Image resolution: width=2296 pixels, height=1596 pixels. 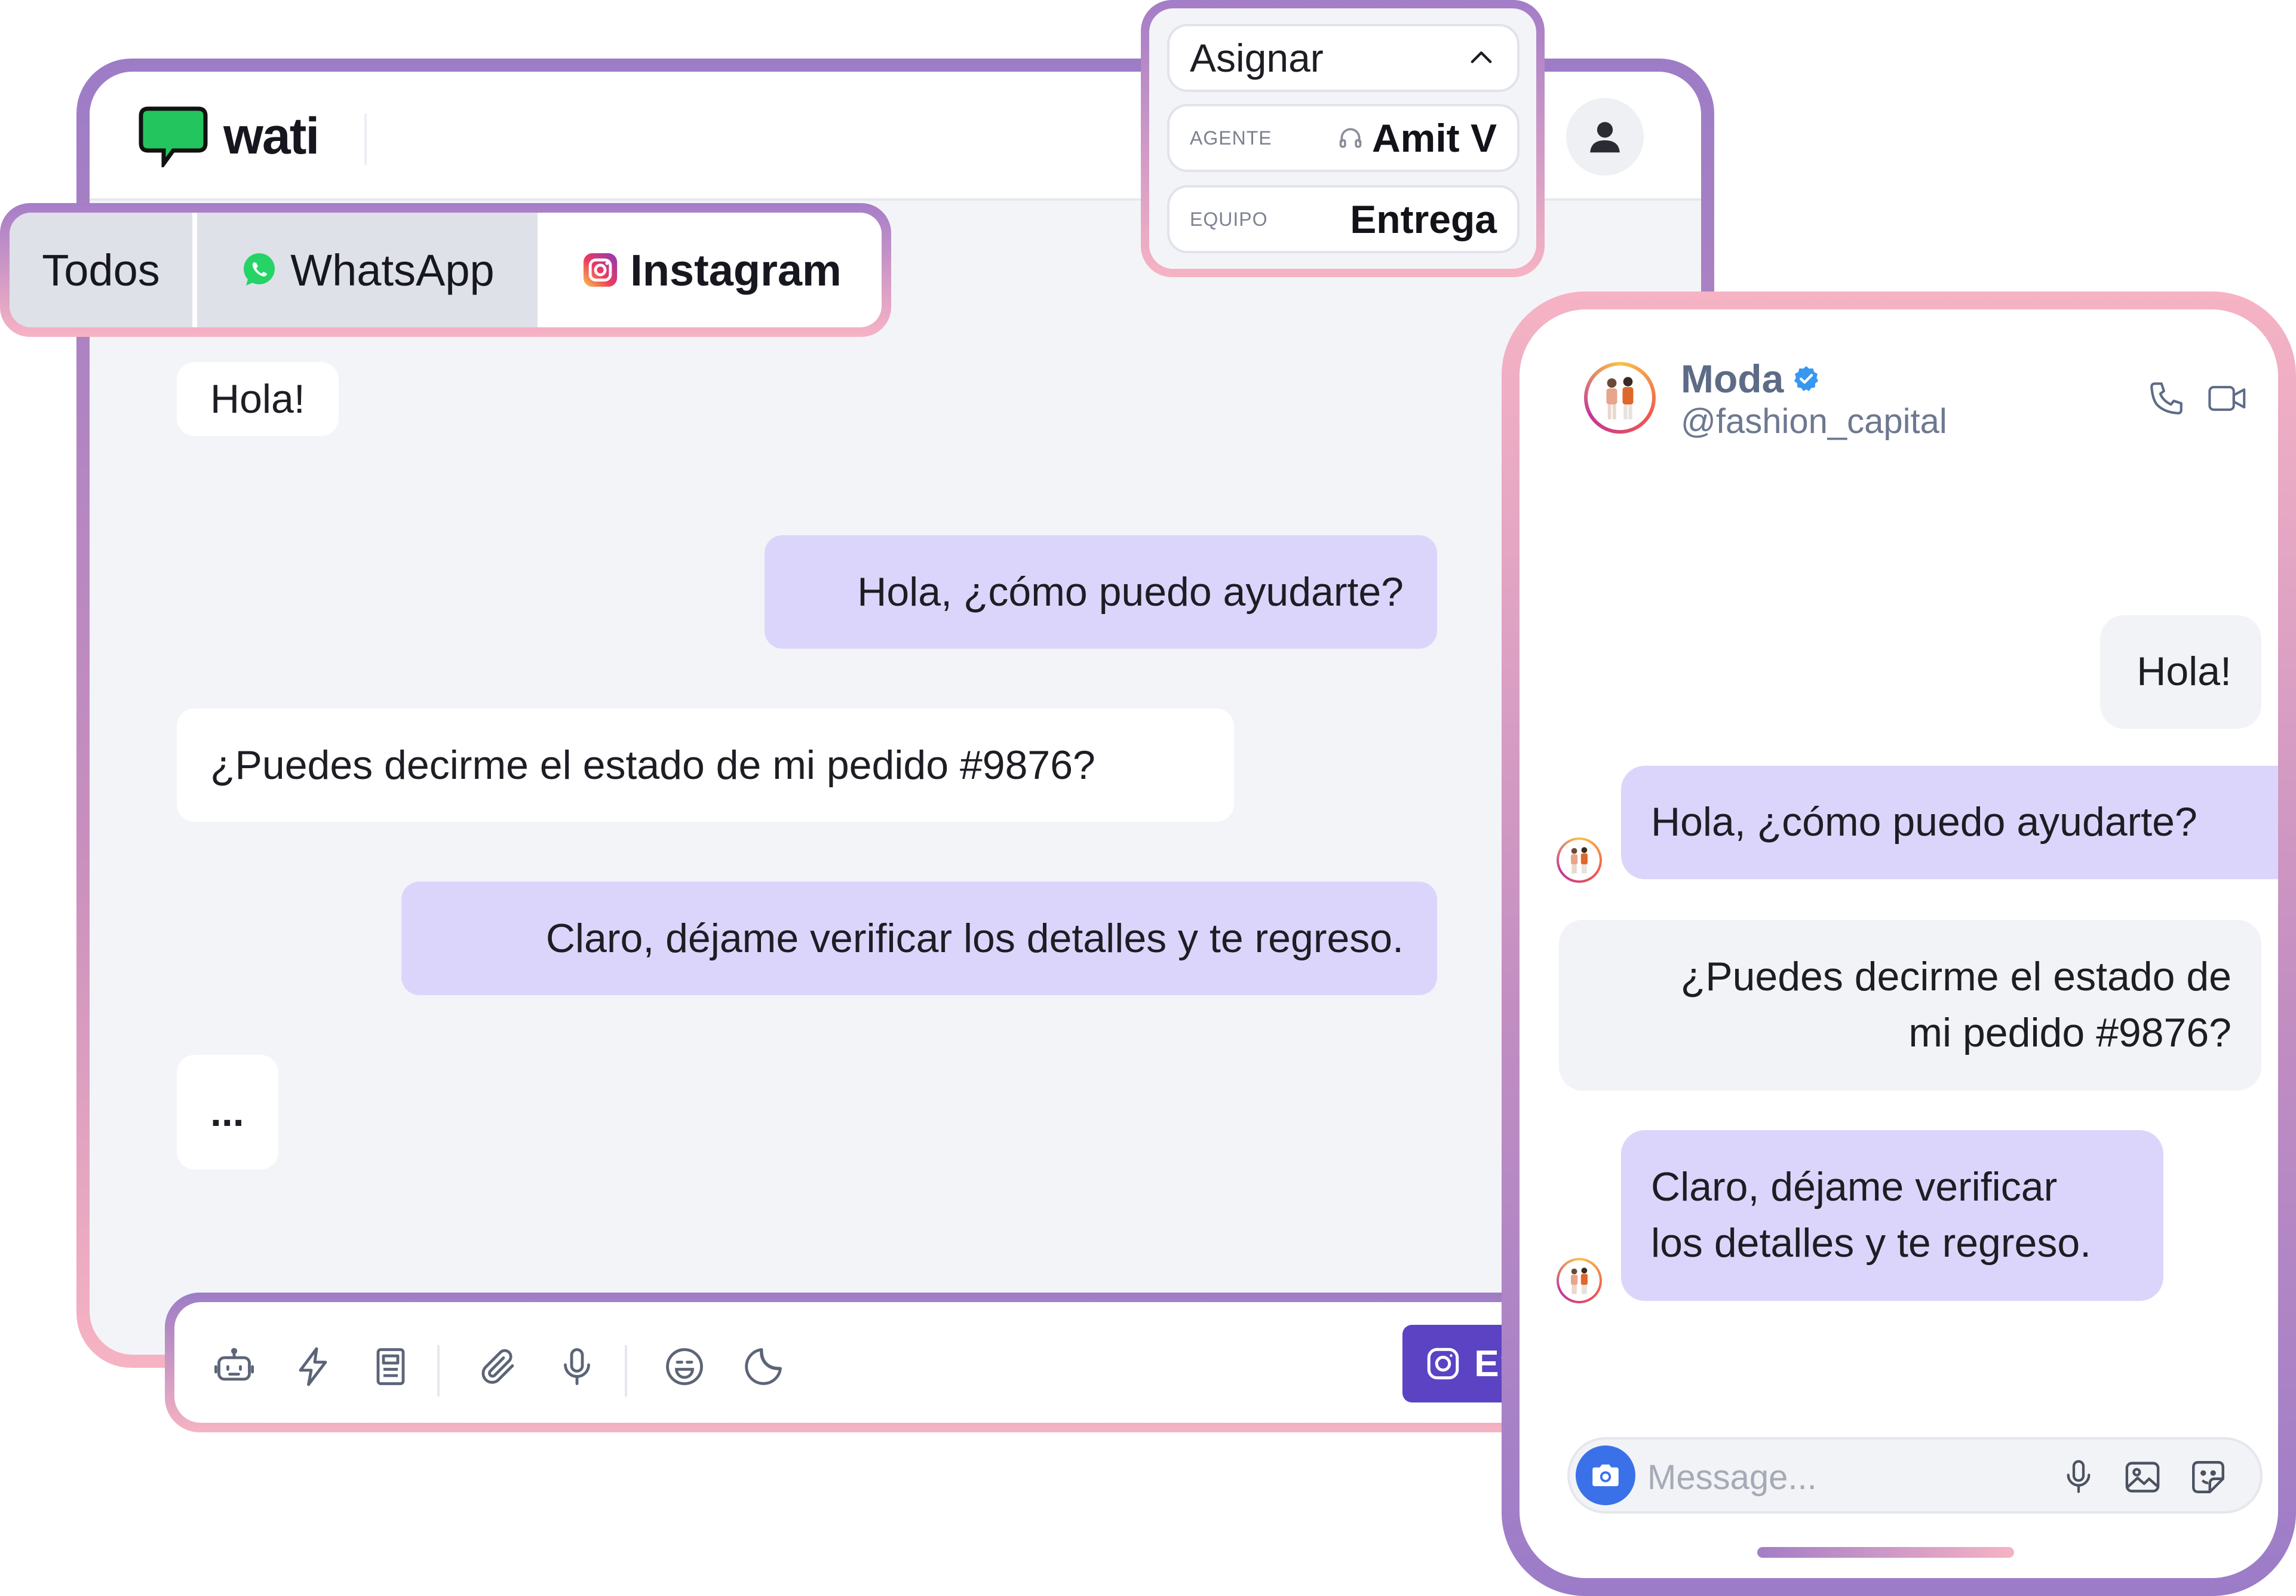 I want to click on bot-icon, so click(x=234, y=1366).